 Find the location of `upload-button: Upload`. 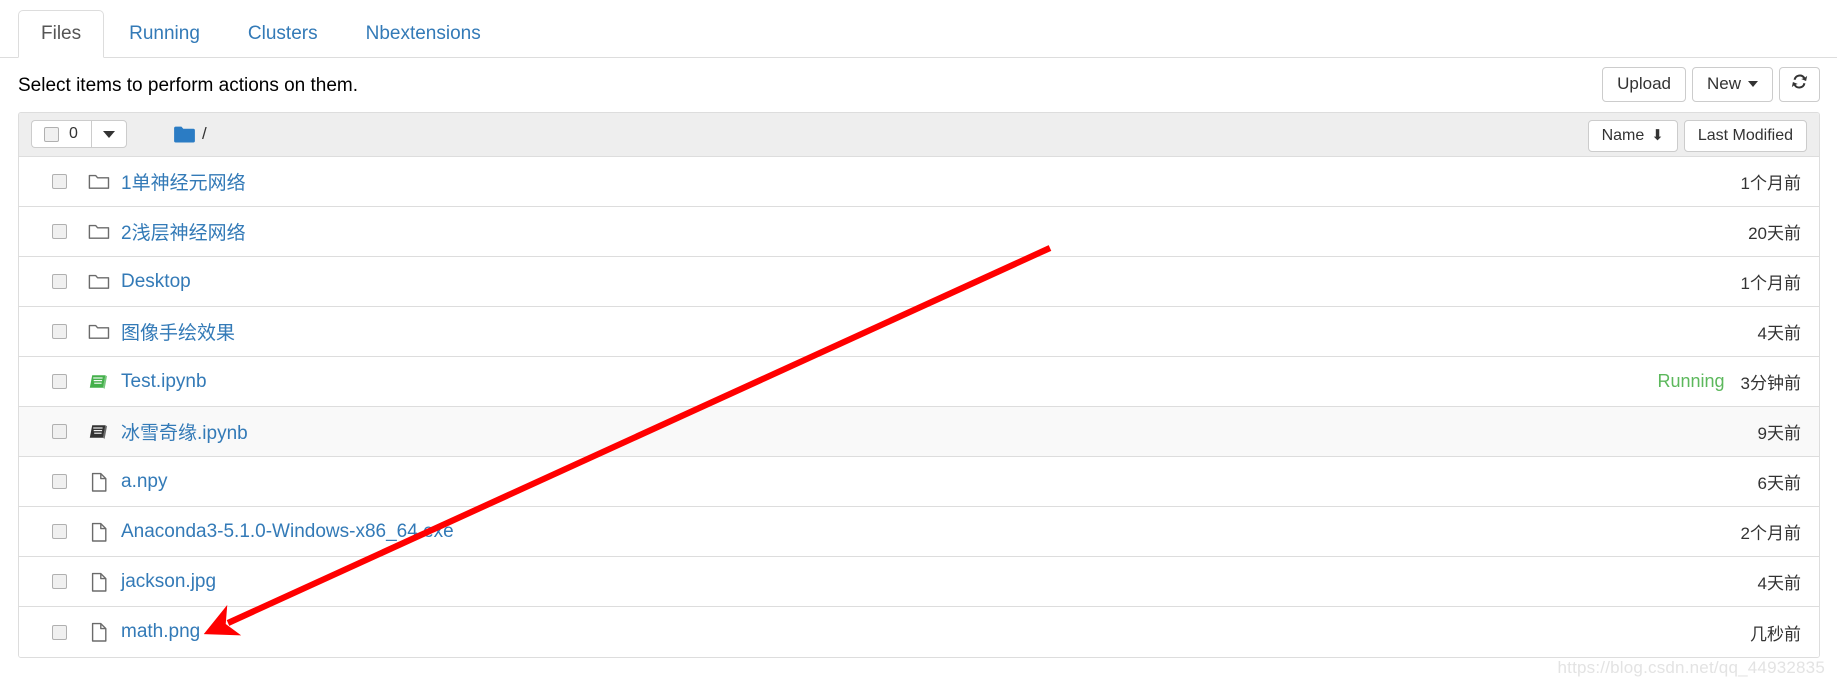

upload-button: Upload is located at coordinates (1644, 85).